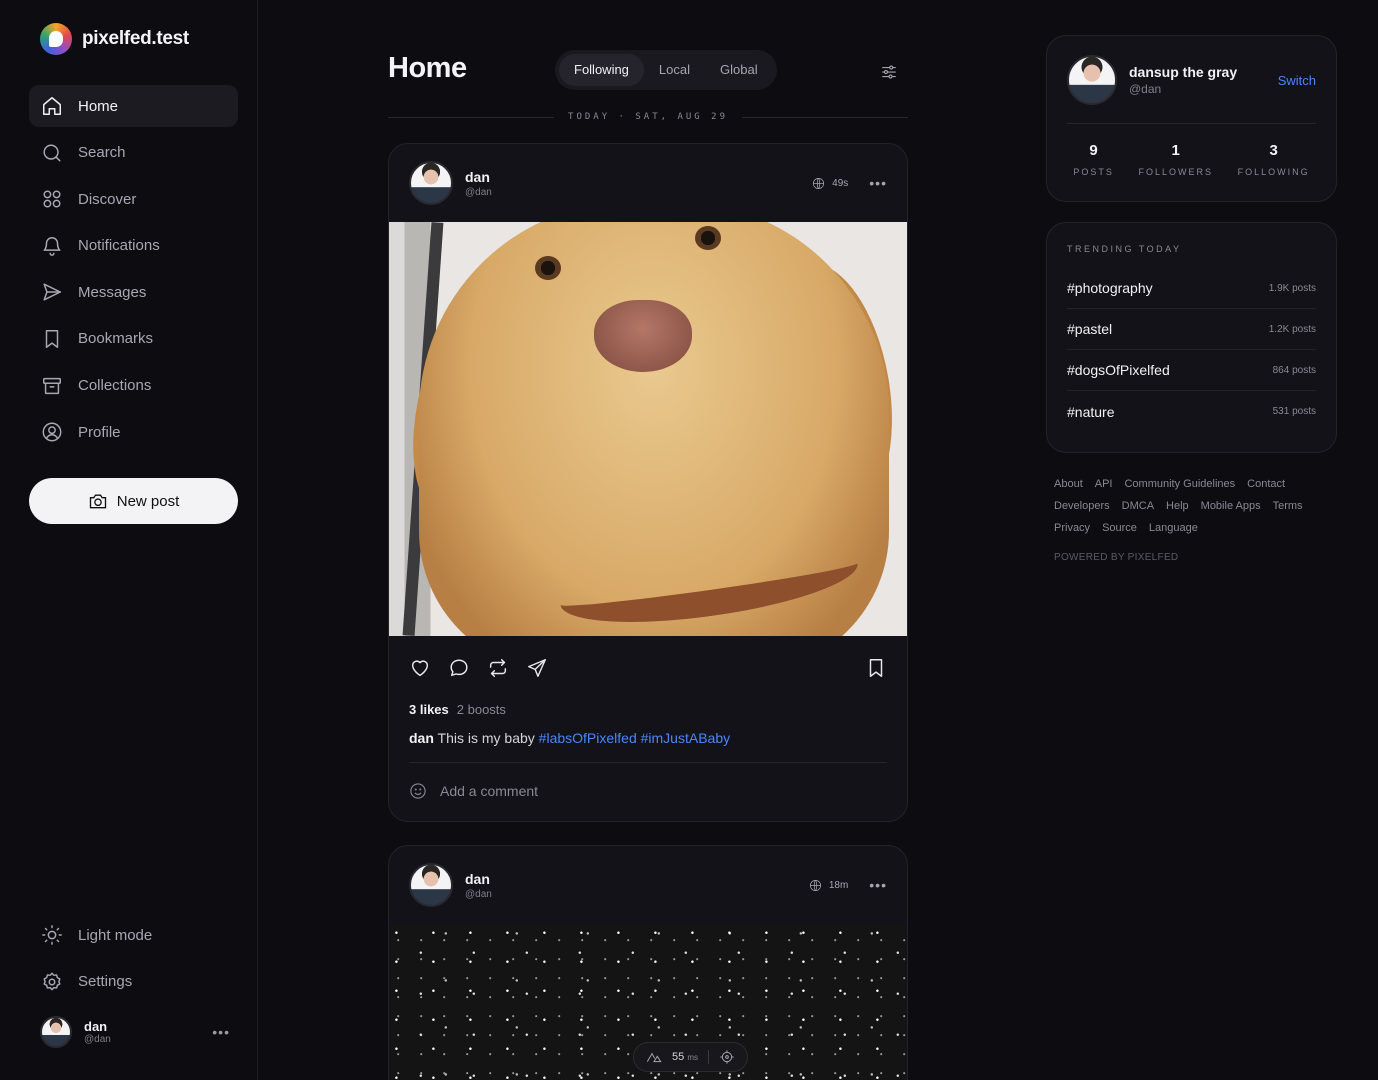 The height and width of the screenshot is (1080, 1378). What do you see at coordinates (1093, 159) in the screenshot?
I see `stat-posts: 9 POSTS` at bounding box center [1093, 159].